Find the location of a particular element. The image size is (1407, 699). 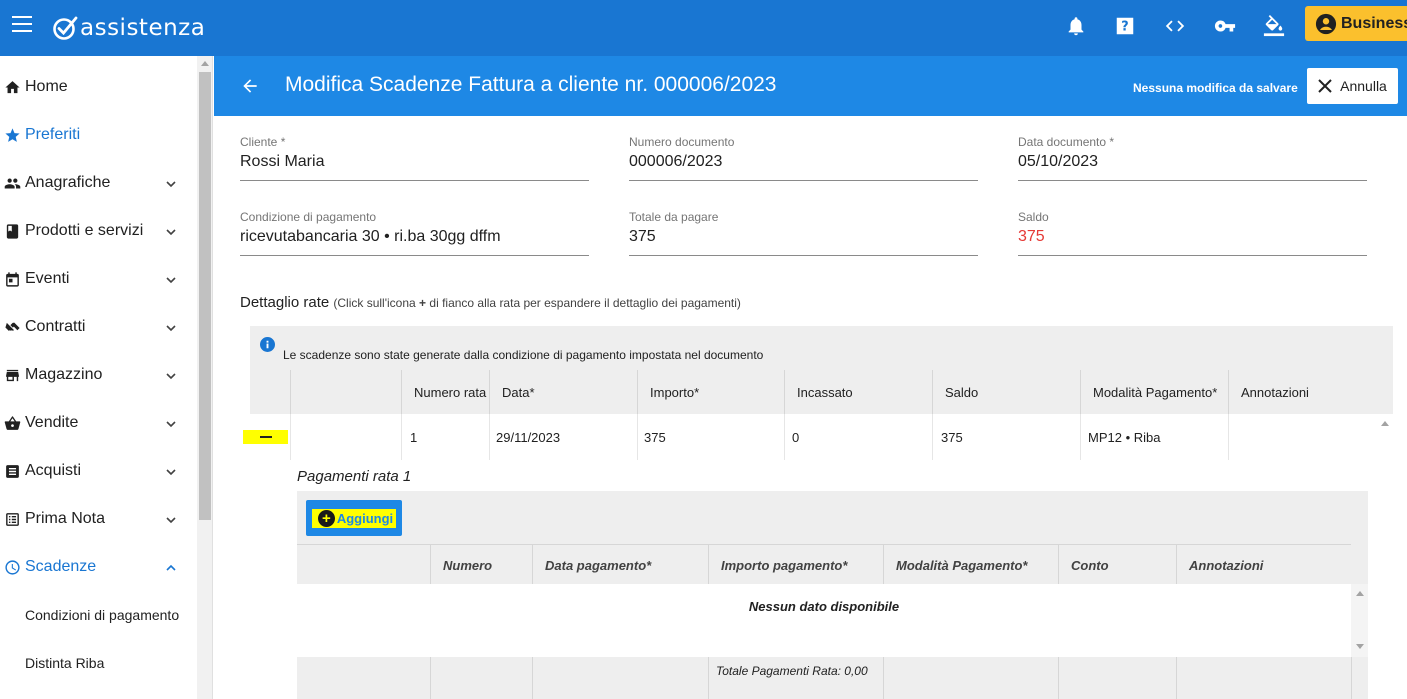

numero-documento-field: Numero documento 000006/2023 is located at coordinates (803, 158).